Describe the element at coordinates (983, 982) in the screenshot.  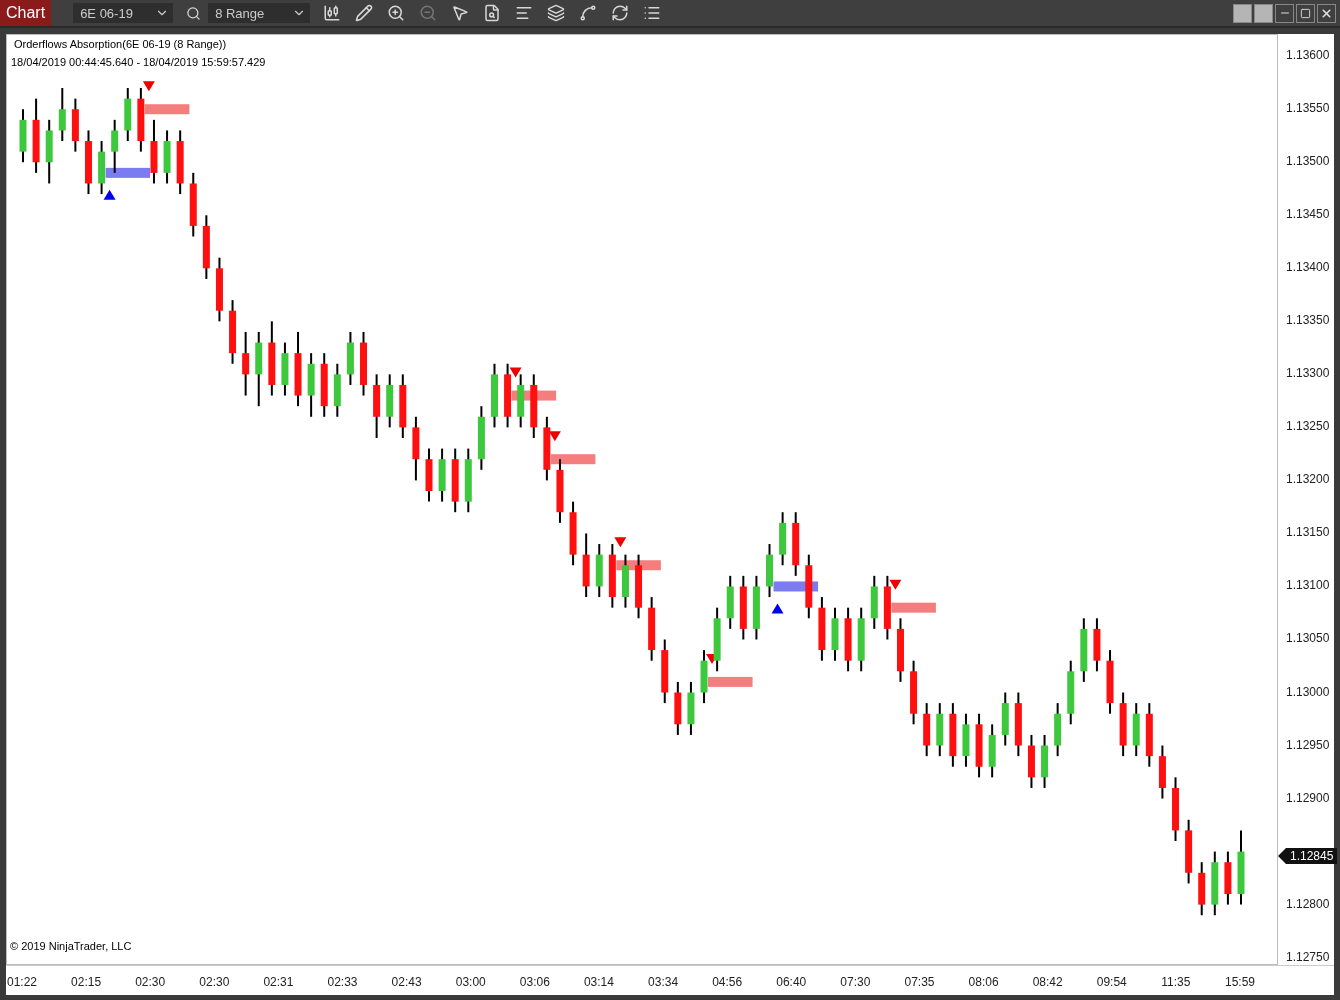
I see `time-label: 08:06` at that location.